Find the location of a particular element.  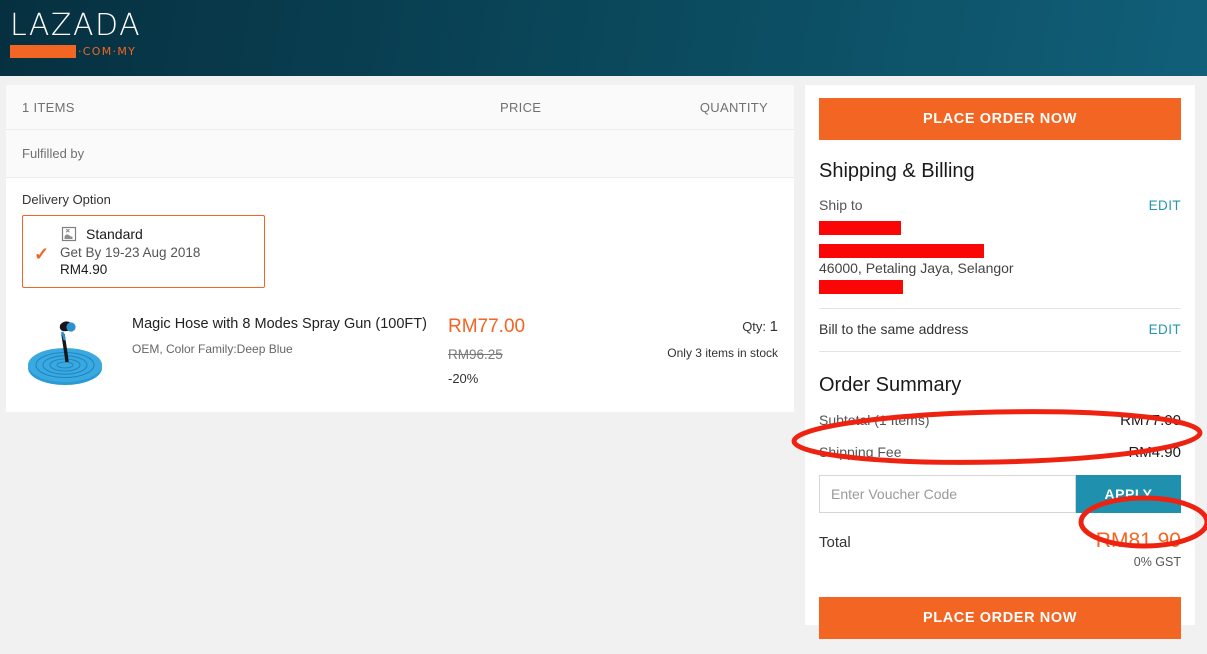

shipping-address-block: 46000, Petaling Jaya, Selangor is located at coordinates (1000, 257).